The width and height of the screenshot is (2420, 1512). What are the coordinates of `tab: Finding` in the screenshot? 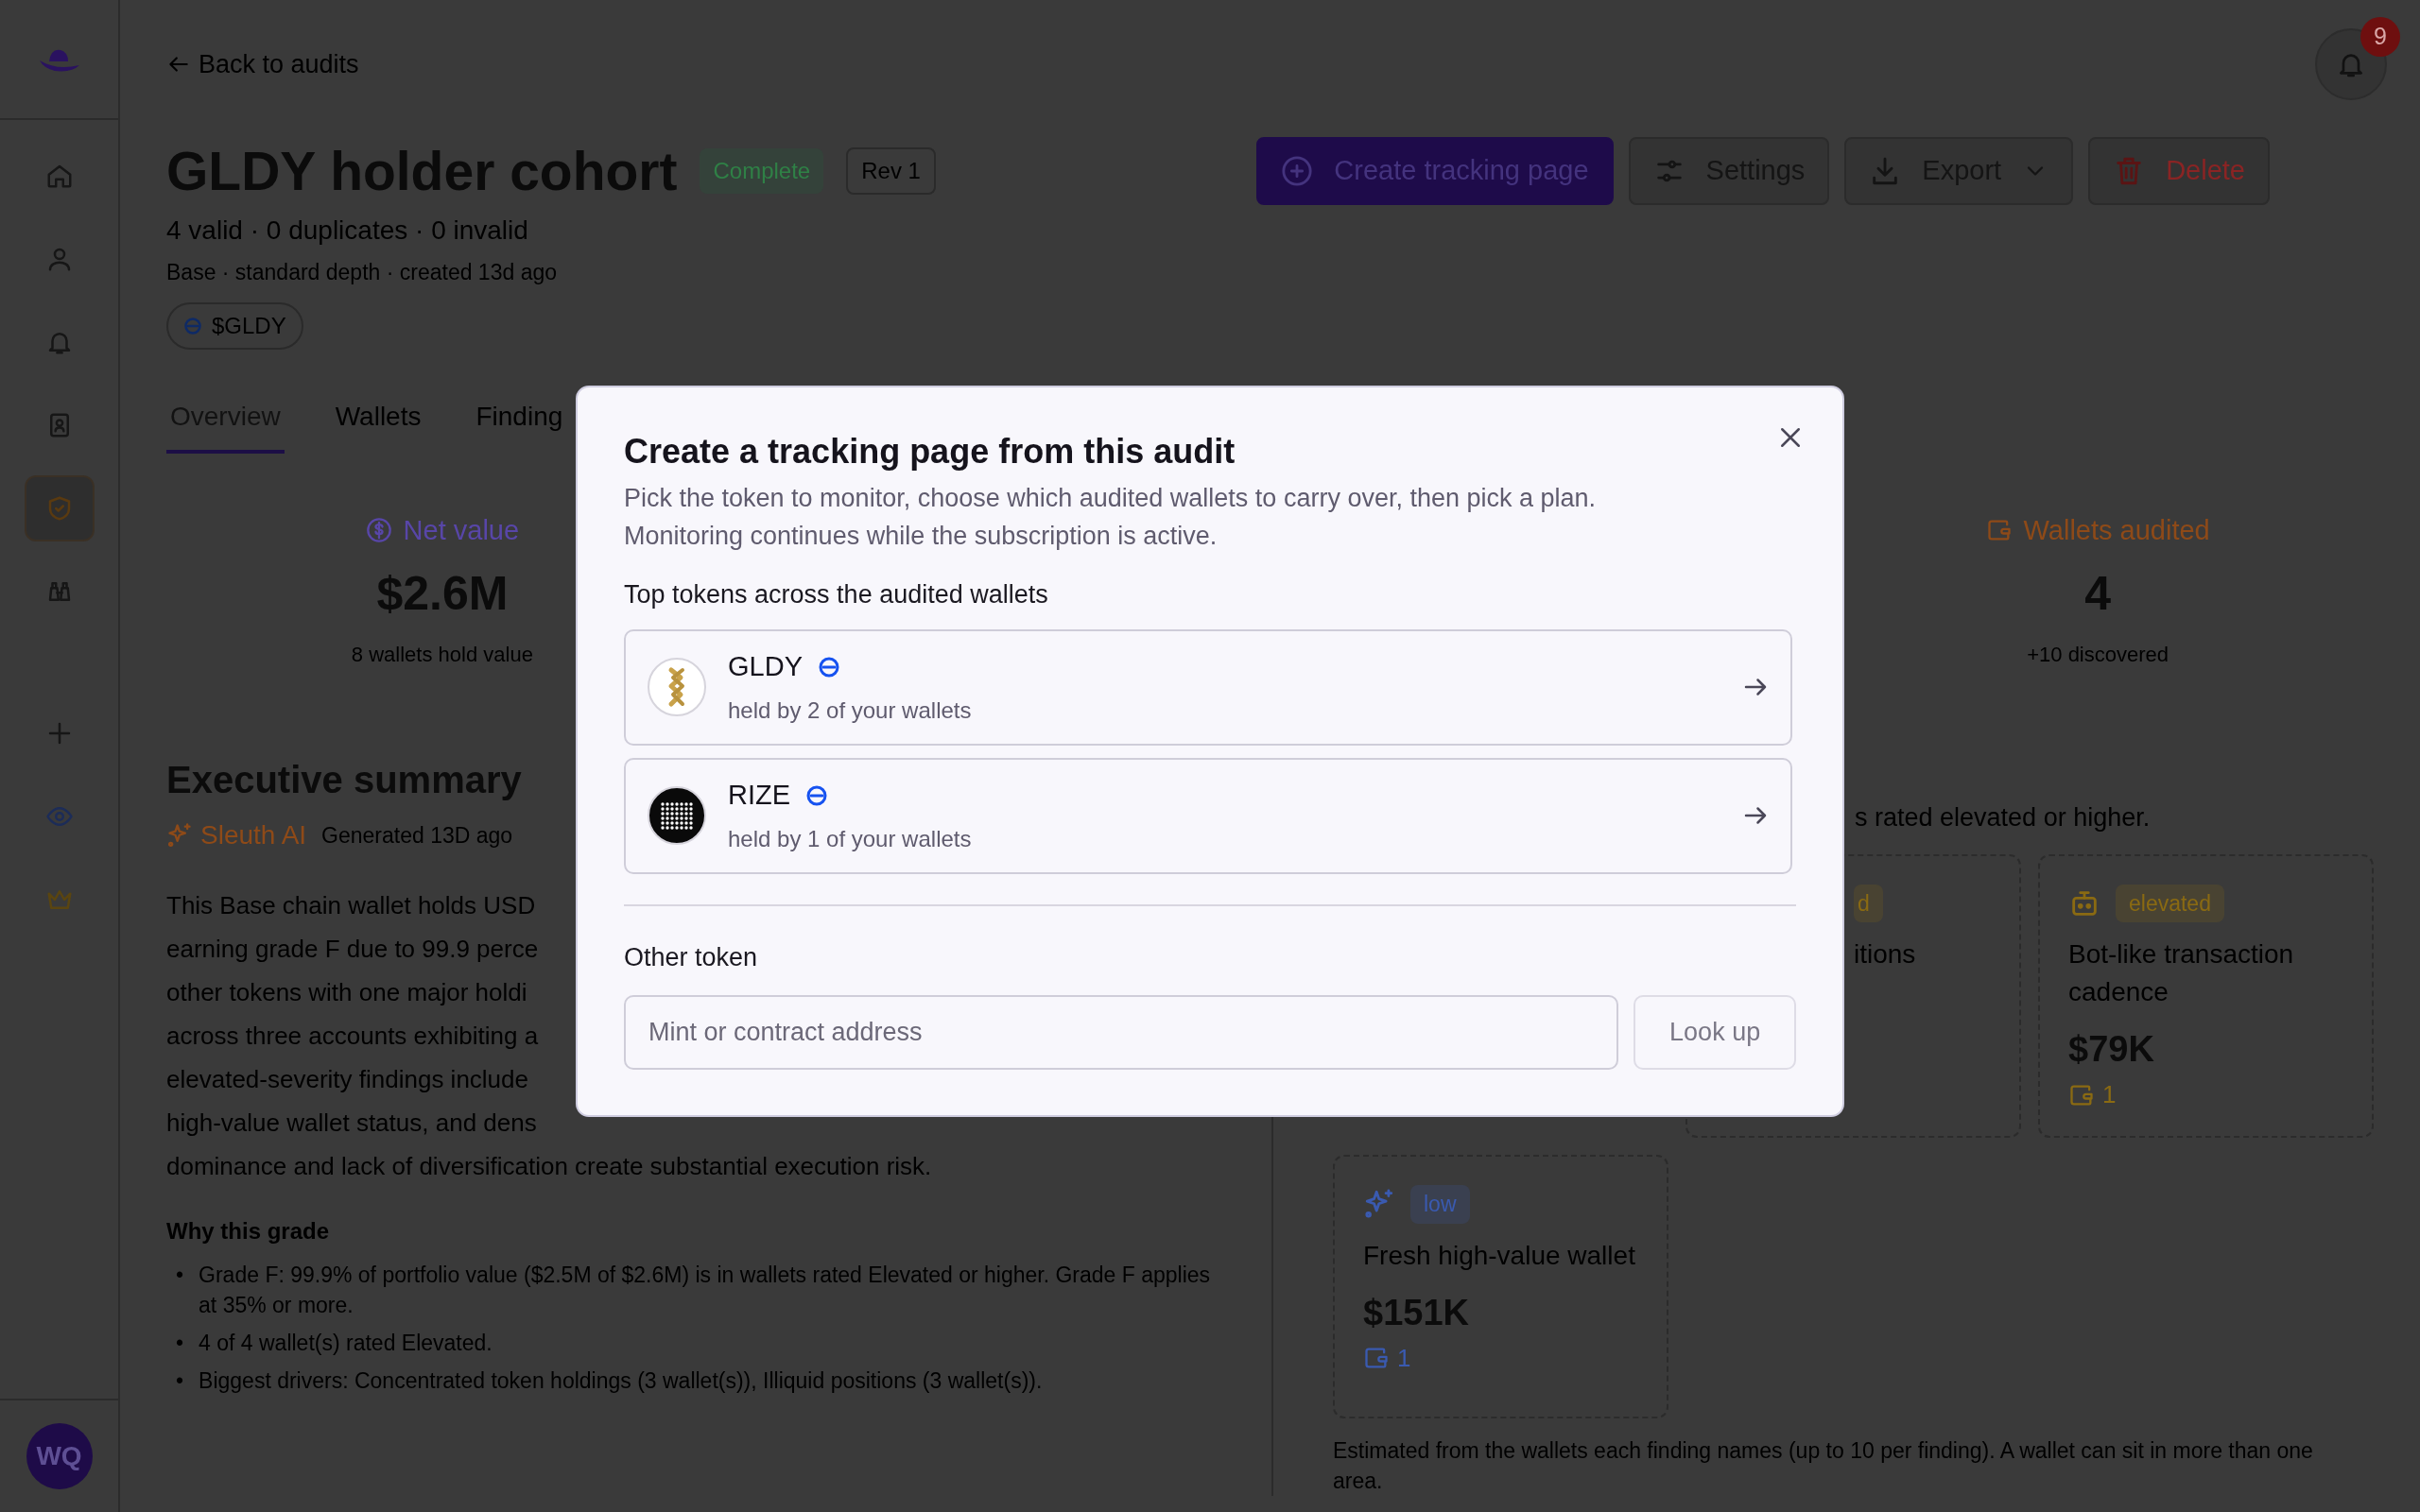 It's located at (519, 422).